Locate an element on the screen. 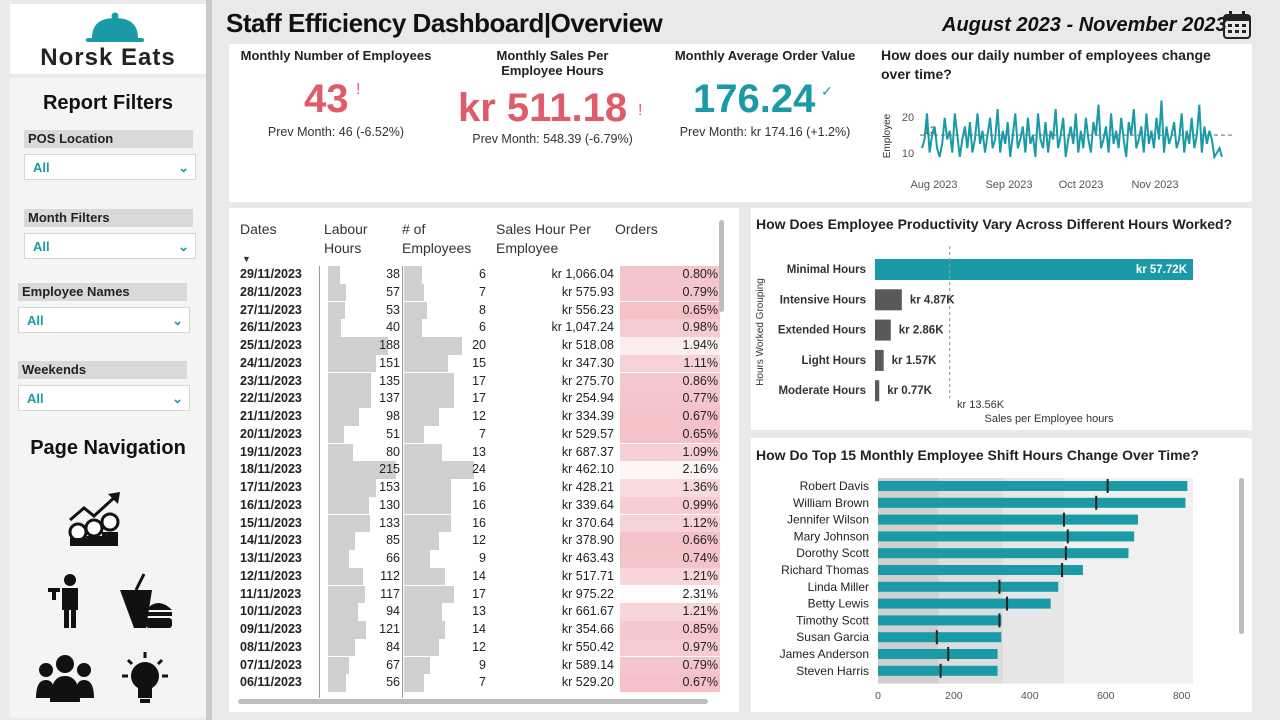 The height and width of the screenshot is (720, 1280). cell-employees: 15 is located at coordinates (479, 362).